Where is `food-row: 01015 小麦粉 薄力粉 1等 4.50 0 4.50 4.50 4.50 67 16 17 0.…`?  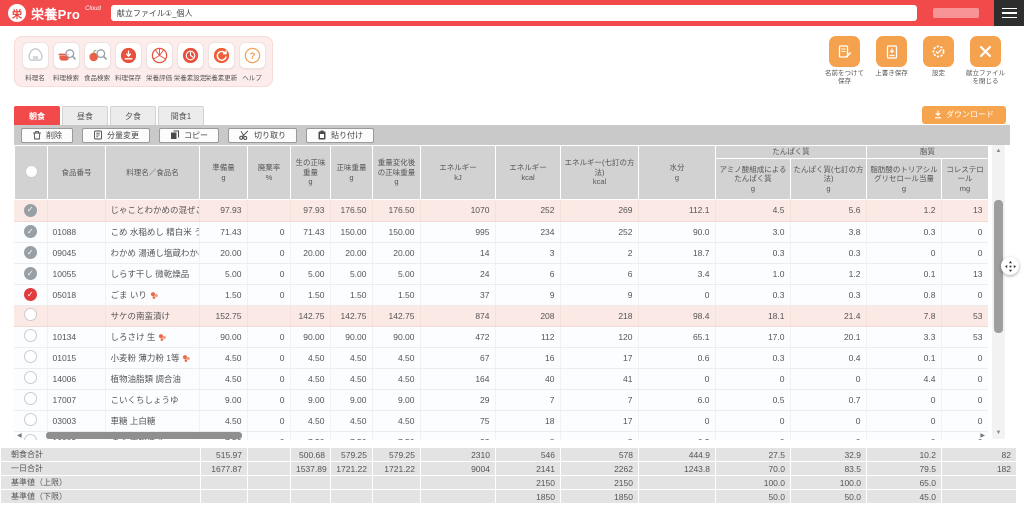
food-row: 01015 小麦粉 薄力粉 1等 4.50 0 4.50 4.50 4.50 67 16 17 0.… is located at coordinates (501, 358).